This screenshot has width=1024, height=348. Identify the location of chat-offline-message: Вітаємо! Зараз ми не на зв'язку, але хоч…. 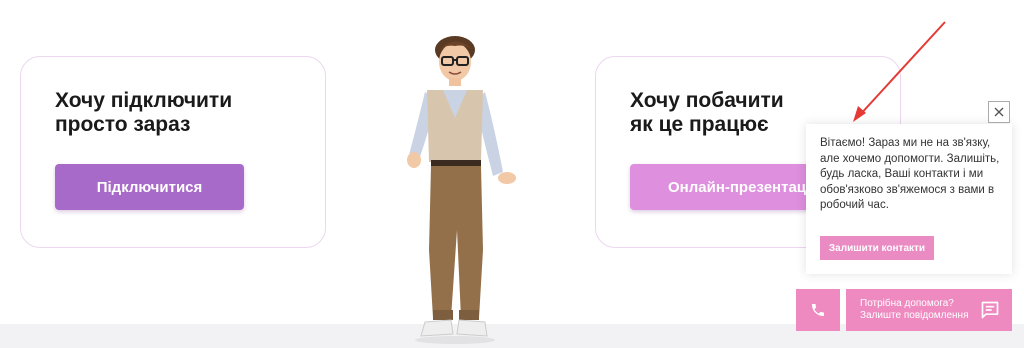
(910, 174).